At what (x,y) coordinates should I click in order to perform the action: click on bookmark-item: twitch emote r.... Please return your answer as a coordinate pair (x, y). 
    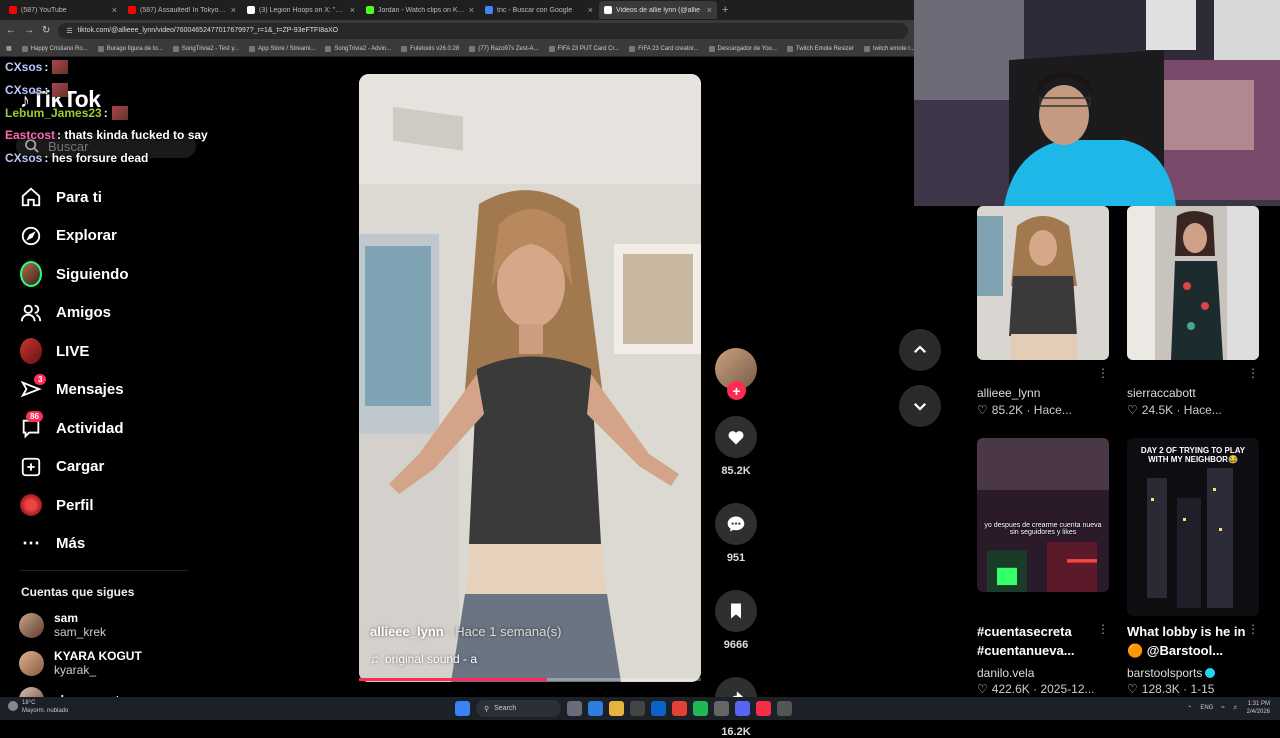
    Looking at the image, I should click on (888, 48).